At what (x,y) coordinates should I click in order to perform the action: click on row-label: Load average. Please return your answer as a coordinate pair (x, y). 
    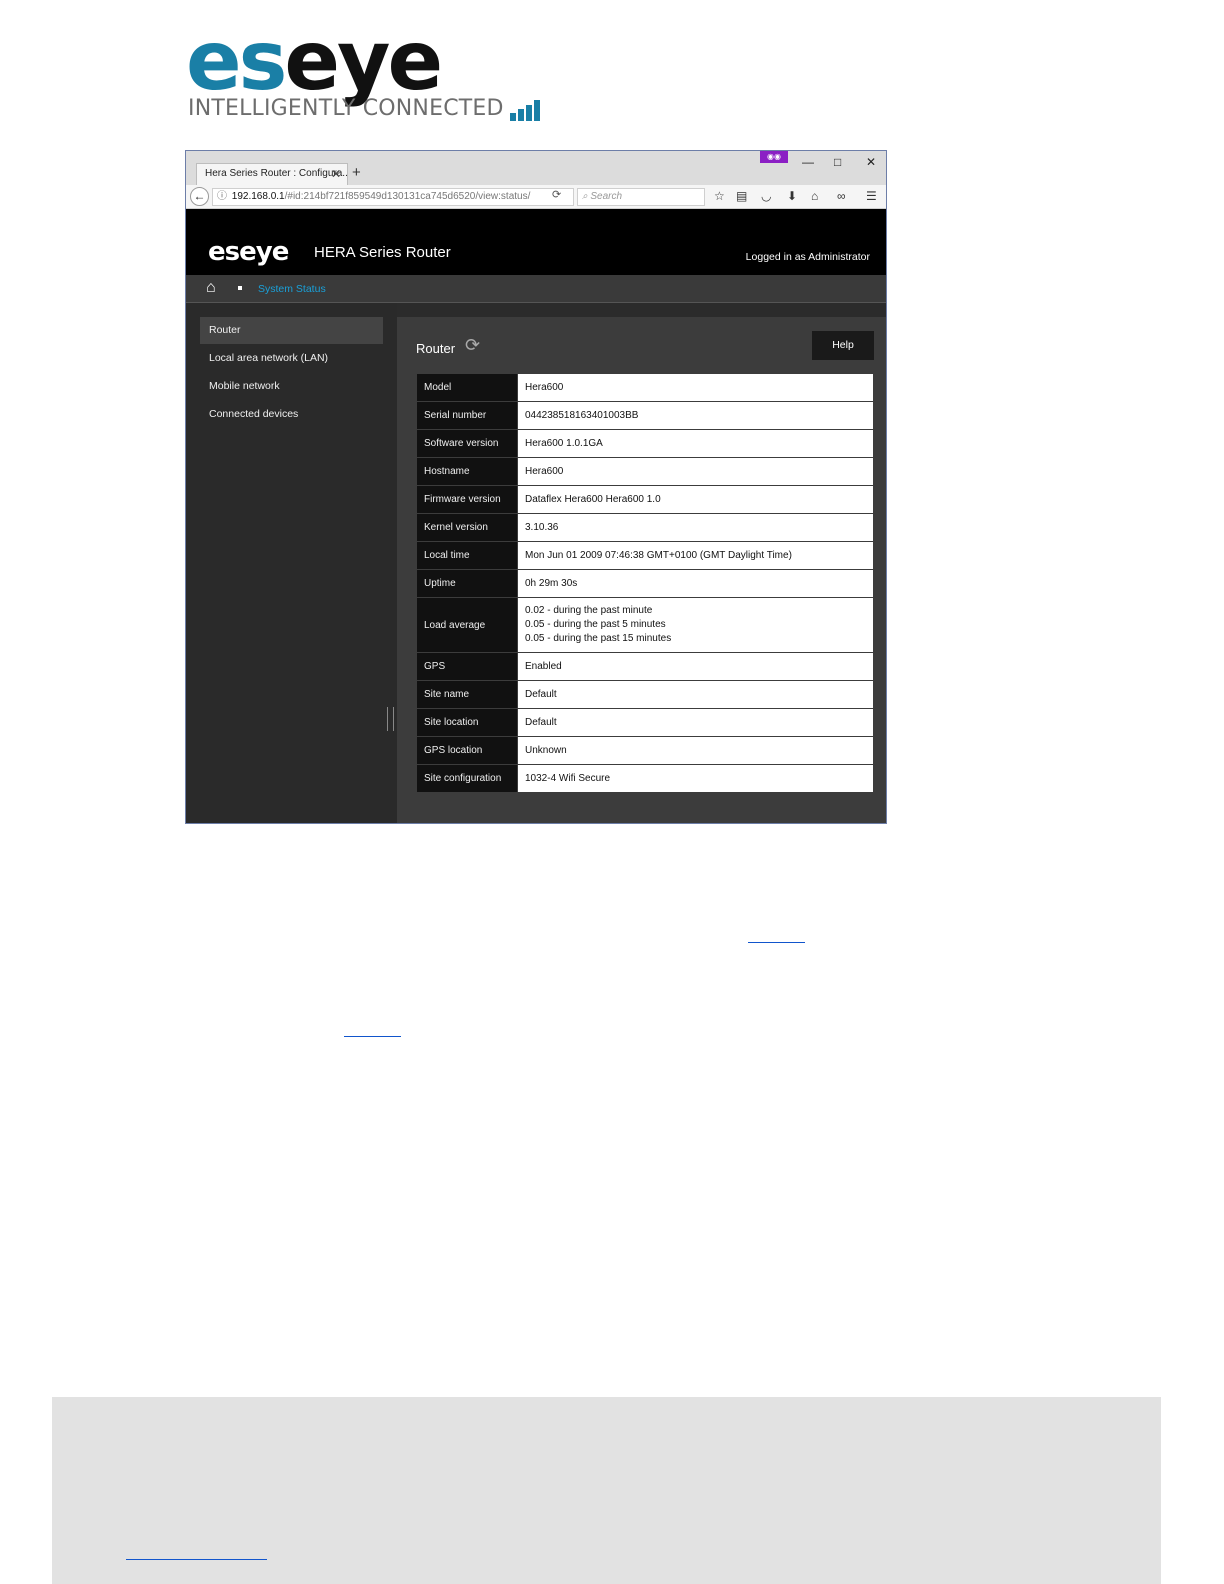
    Looking at the image, I should click on (467, 625).